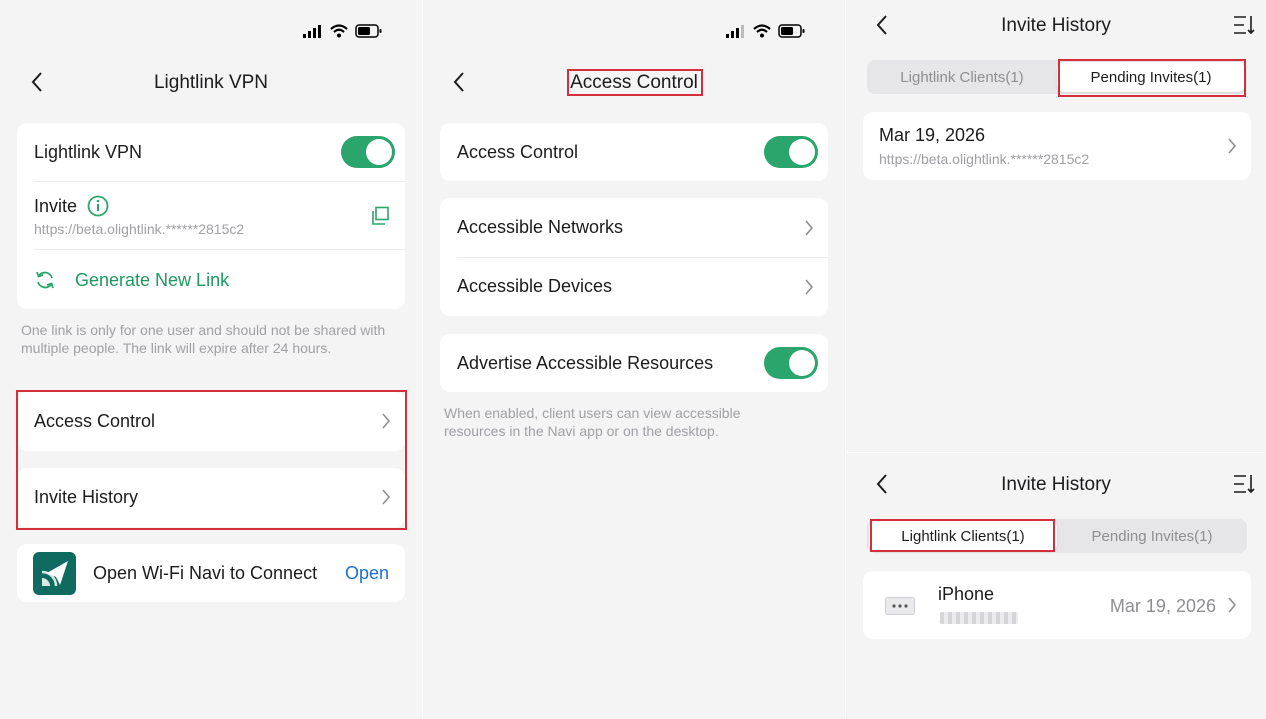 This screenshot has width=1266, height=719. Describe the element at coordinates (56, 205) in the screenshot. I see `invite-label: Invite` at that location.